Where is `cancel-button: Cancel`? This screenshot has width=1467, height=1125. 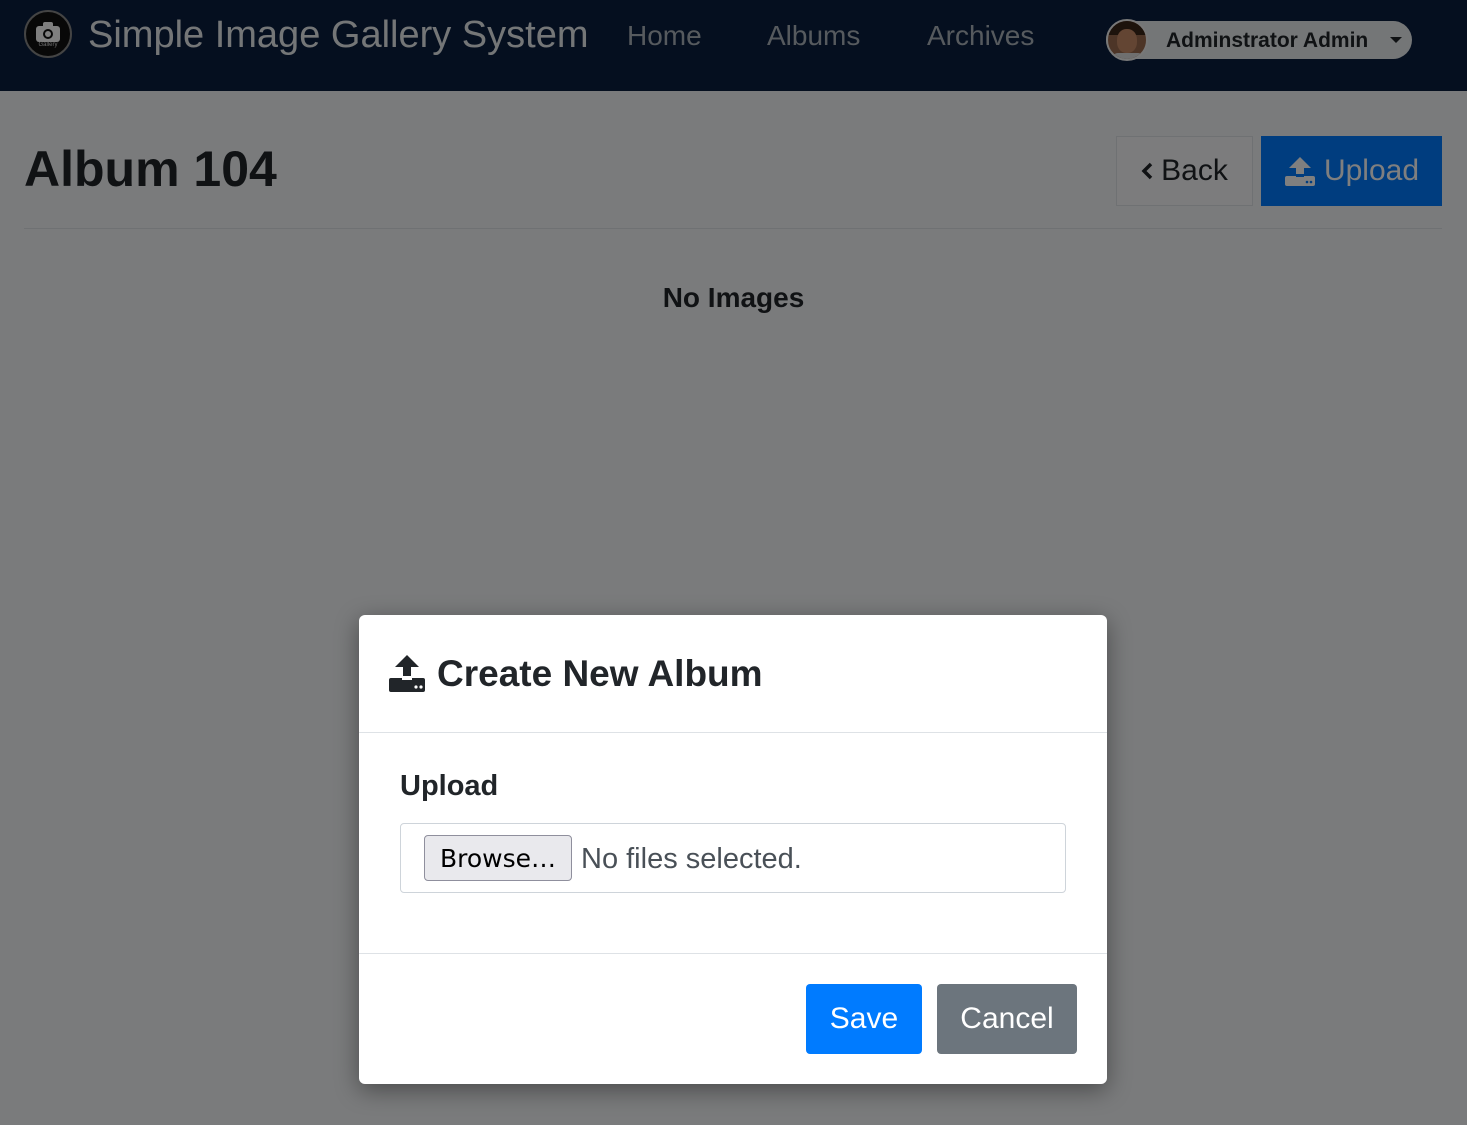
cancel-button: Cancel is located at coordinates (1007, 1019).